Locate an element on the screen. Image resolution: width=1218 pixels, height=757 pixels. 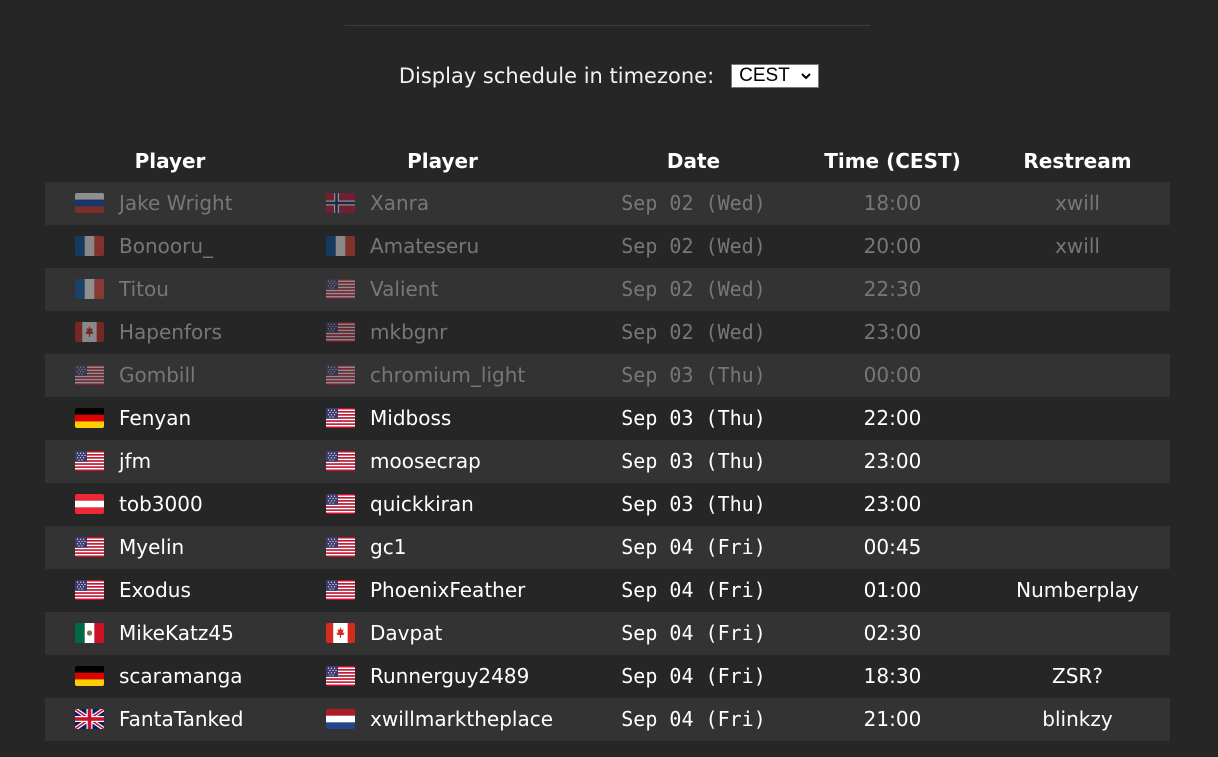
match-time: 00:00 is located at coordinates (892, 375).